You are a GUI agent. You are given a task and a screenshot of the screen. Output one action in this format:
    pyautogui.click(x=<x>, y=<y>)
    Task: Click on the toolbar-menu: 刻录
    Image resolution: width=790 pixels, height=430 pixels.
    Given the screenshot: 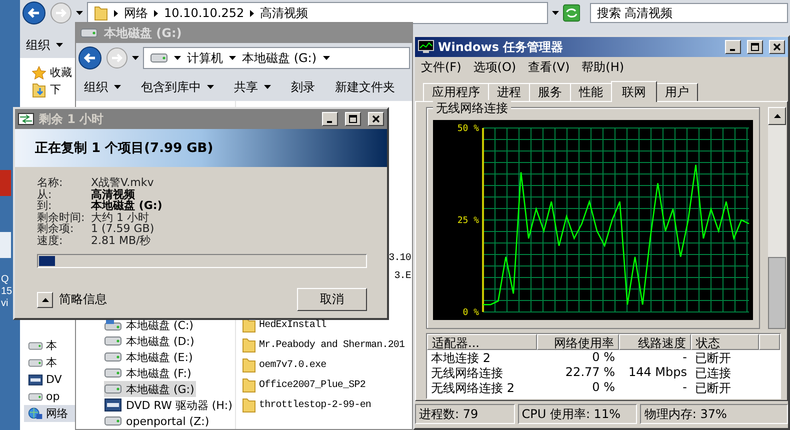 What is the action you would take?
    pyautogui.click(x=303, y=87)
    